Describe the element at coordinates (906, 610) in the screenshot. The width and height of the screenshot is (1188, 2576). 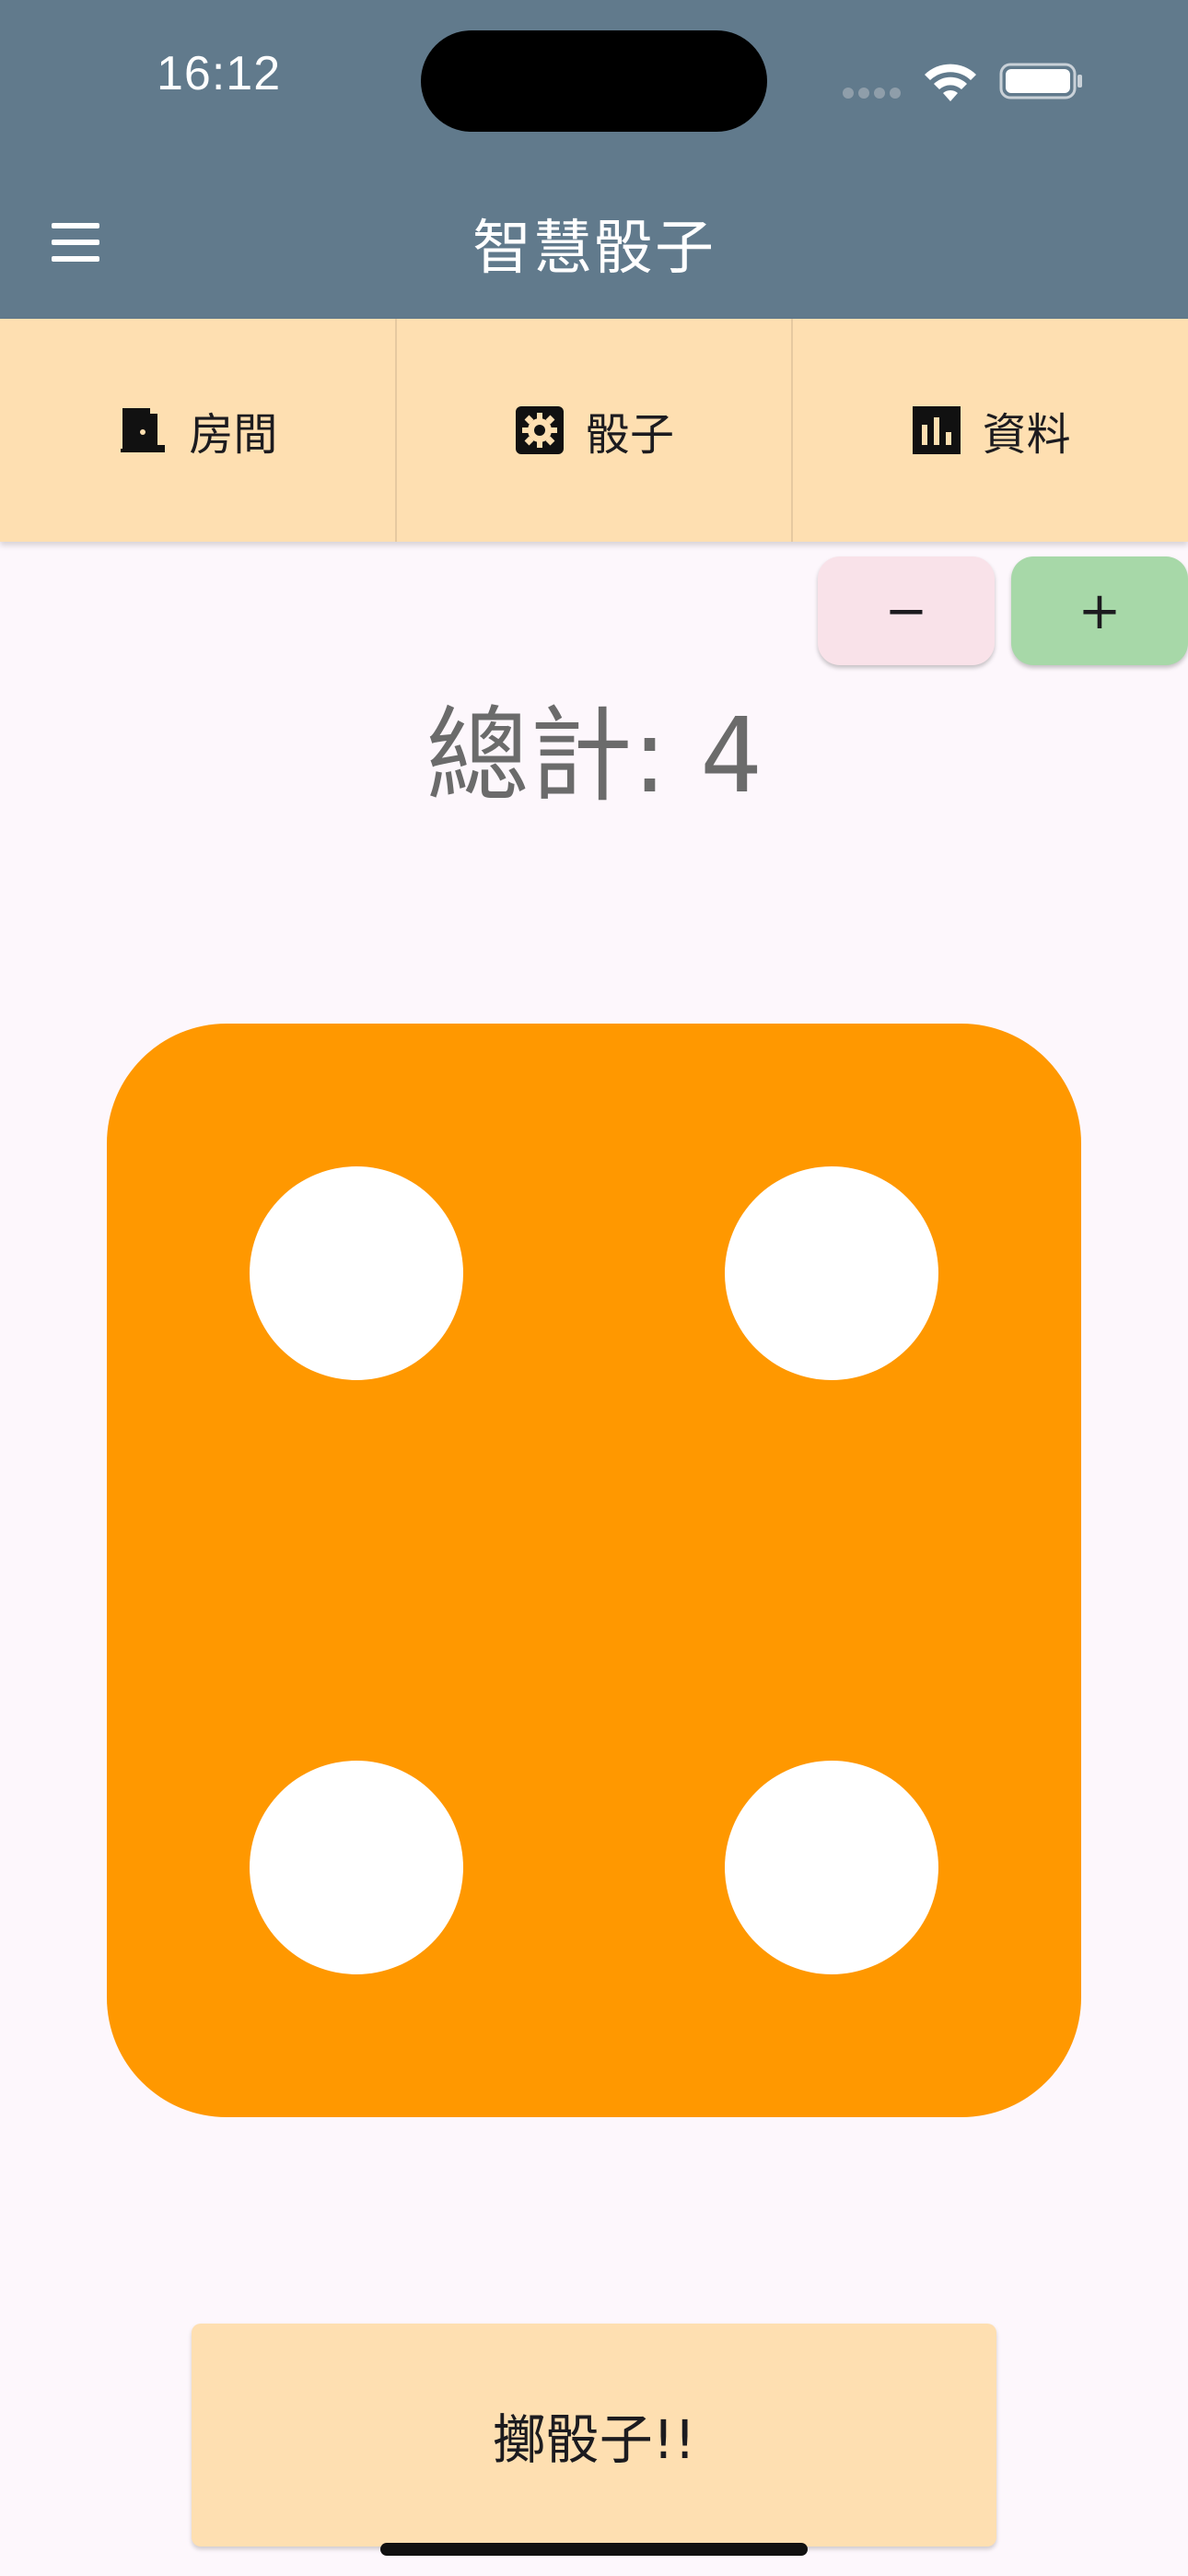
I see `decrease-button: −` at that location.